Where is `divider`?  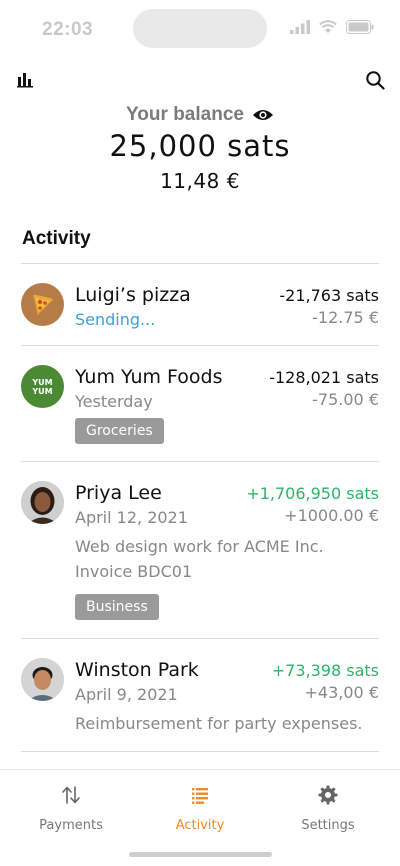
divider is located at coordinates (200, 751).